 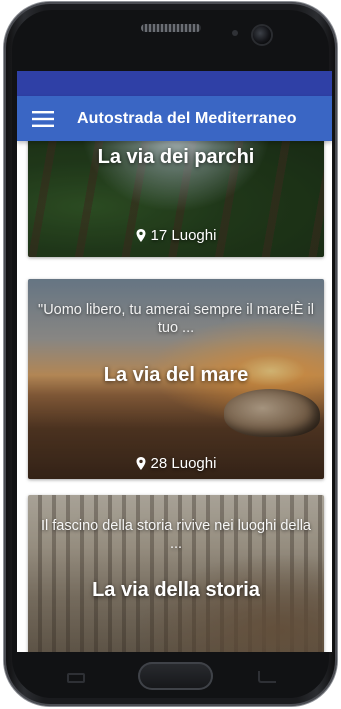 What do you see at coordinates (174, 83) in the screenshot?
I see `status-bar` at bounding box center [174, 83].